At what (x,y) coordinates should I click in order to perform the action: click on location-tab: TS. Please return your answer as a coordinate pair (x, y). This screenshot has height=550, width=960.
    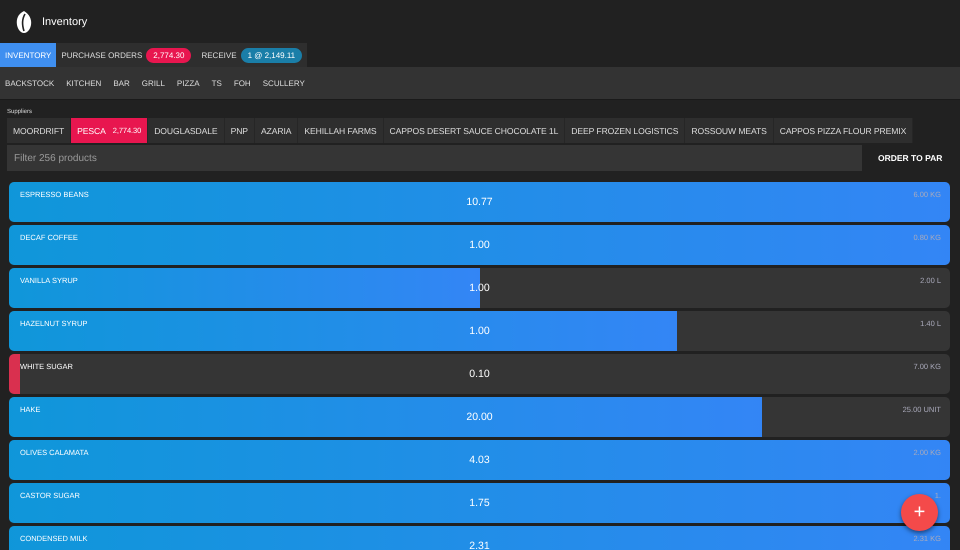
    Looking at the image, I should click on (217, 83).